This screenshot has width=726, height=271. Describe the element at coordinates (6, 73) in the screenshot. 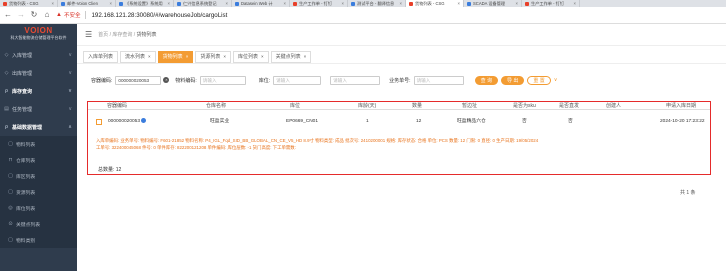

I see `outbound-icon: ◇` at that location.